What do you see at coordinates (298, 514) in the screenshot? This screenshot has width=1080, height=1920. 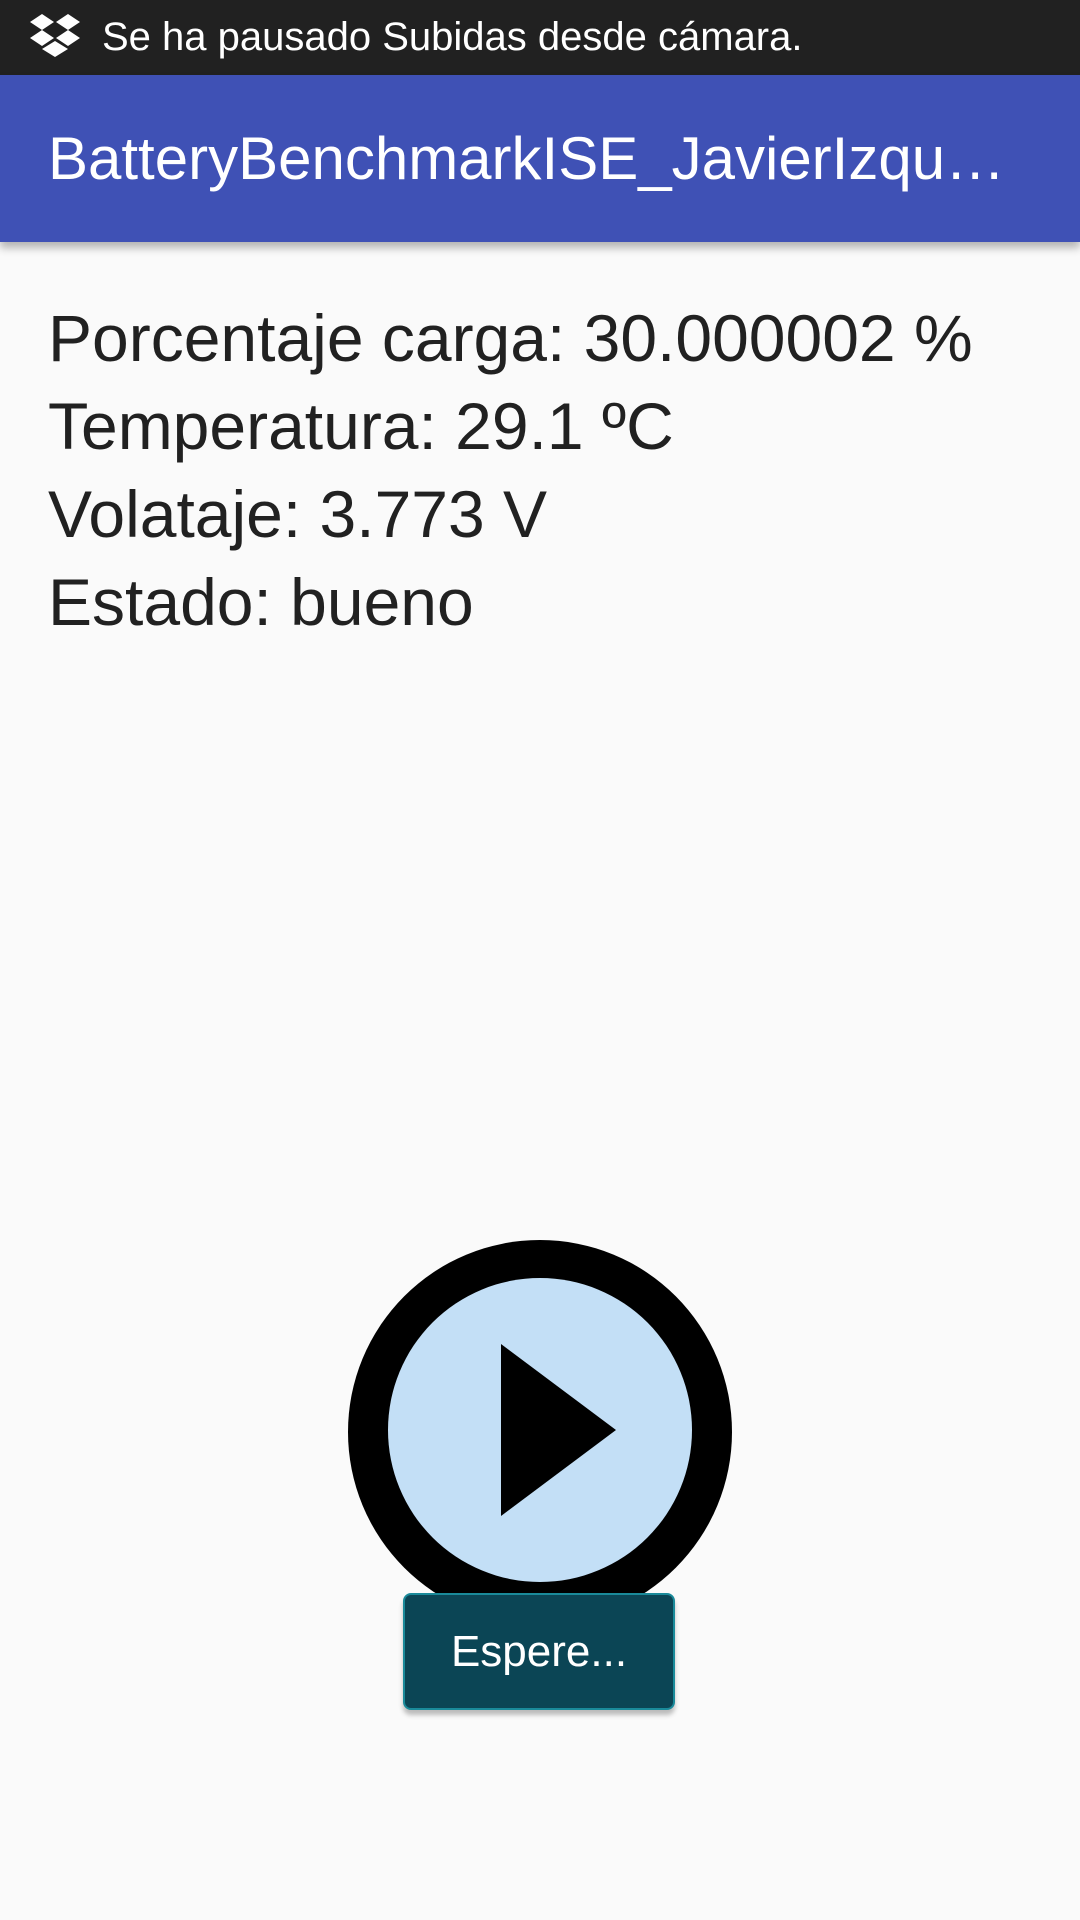 I see `voltage-text: Volataje: 3.773 V` at bounding box center [298, 514].